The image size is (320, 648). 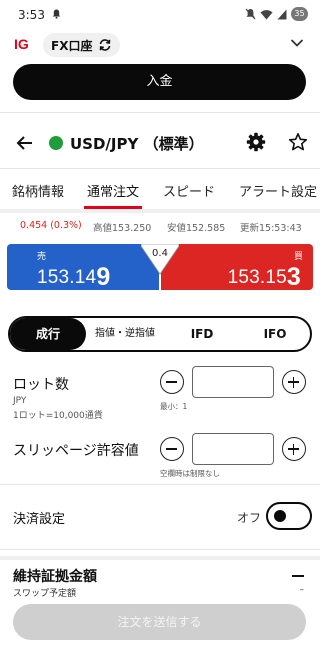 What do you see at coordinates (21, 44) in the screenshot?
I see `ig-logo: IG` at bounding box center [21, 44].